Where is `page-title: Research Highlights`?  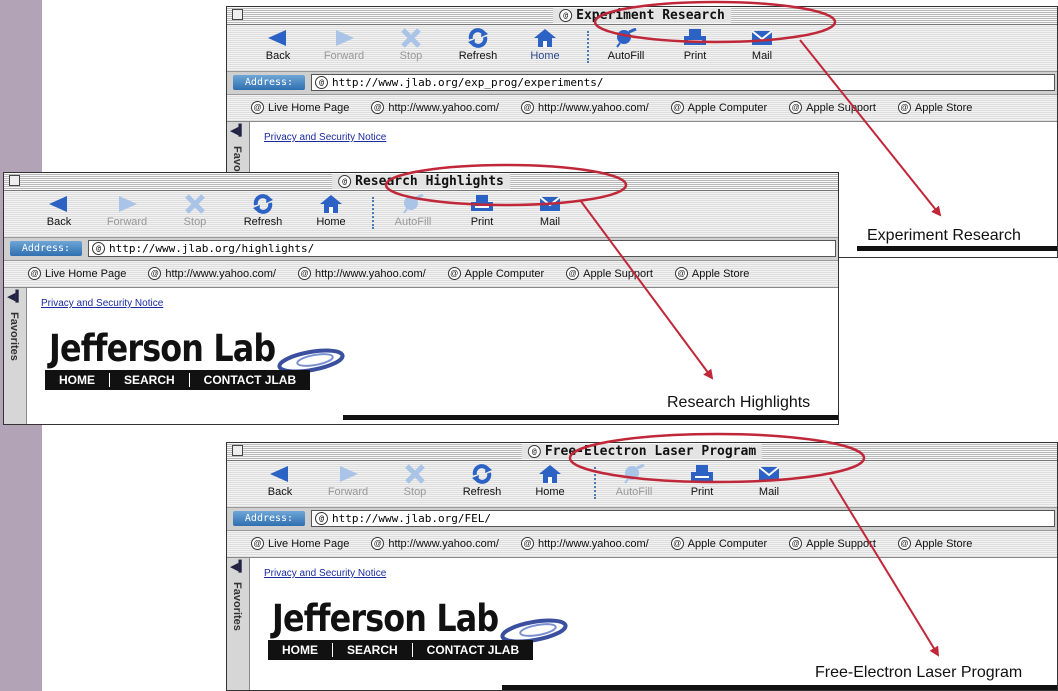
page-title: Research Highlights is located at coordinates (739, 402).